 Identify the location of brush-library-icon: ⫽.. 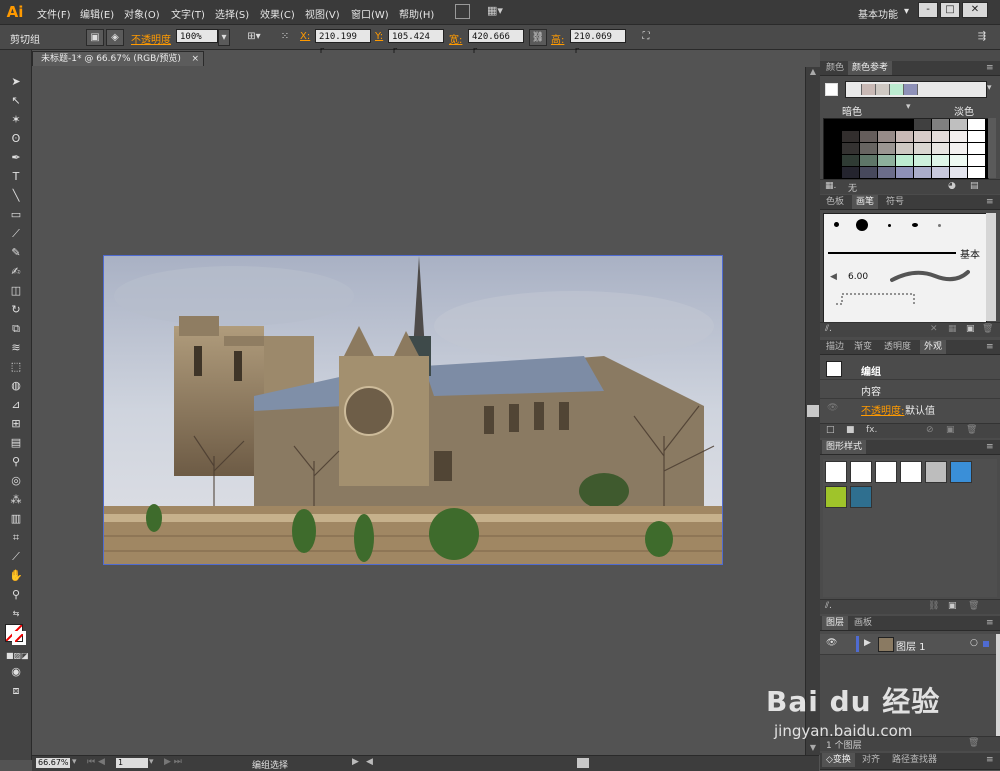
(828, 329).